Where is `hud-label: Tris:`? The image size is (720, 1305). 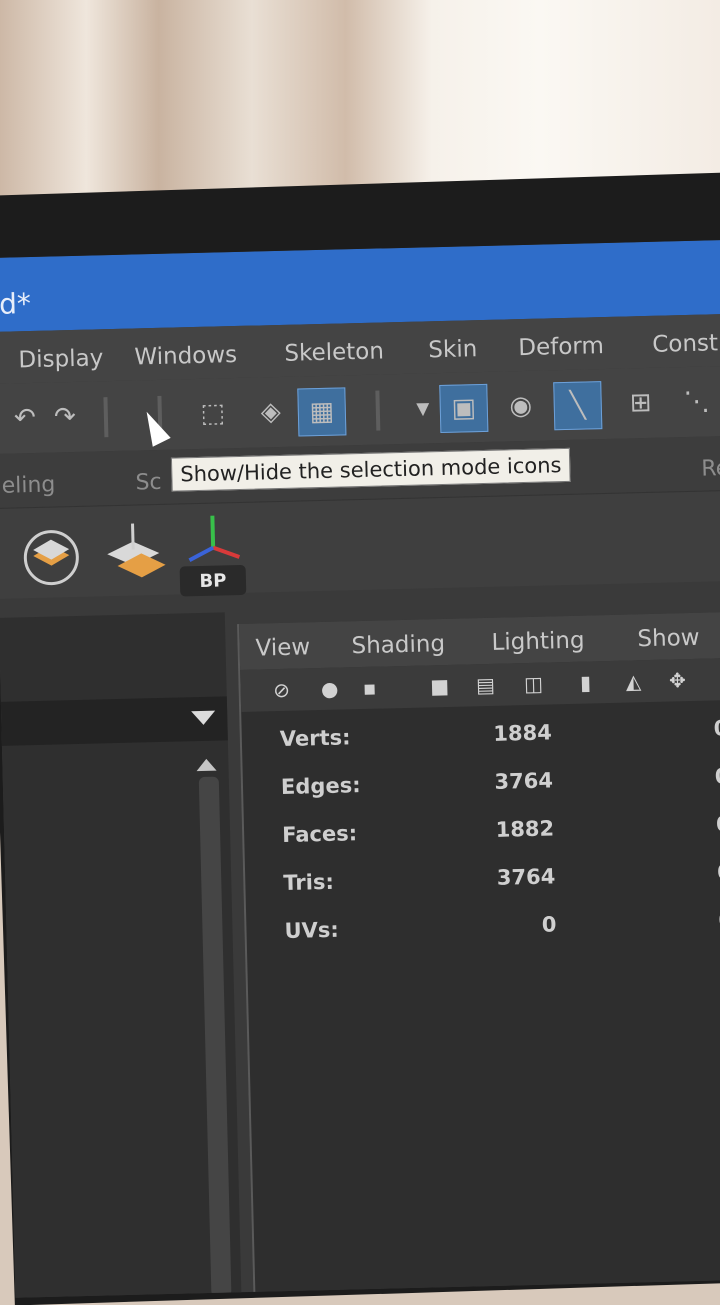 hud-label: Tris: is located at coordinates (309, 882).